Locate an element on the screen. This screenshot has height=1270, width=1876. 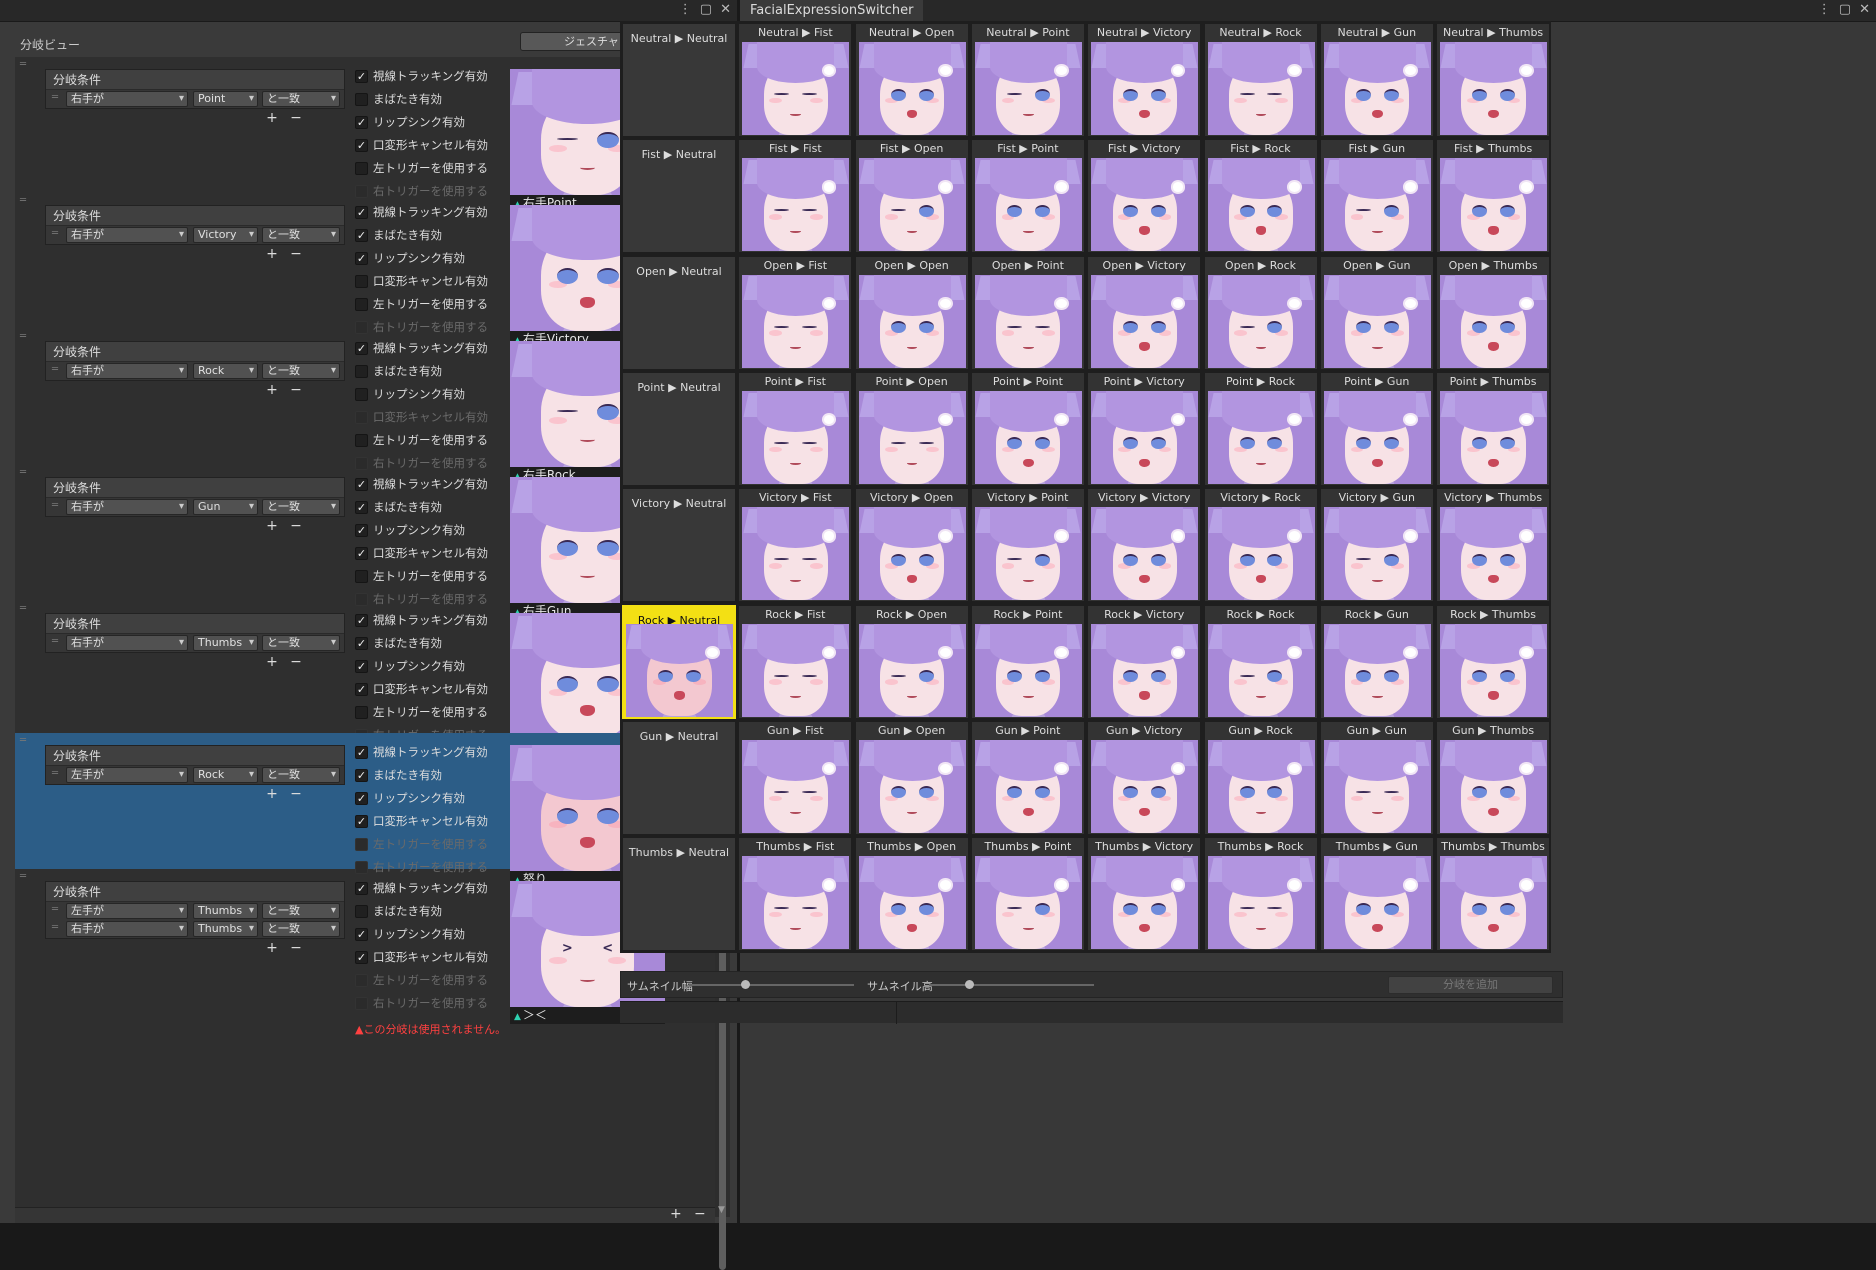
option-checkbox: 口変形キャンセル有効 is located at coordinates (421, 285).